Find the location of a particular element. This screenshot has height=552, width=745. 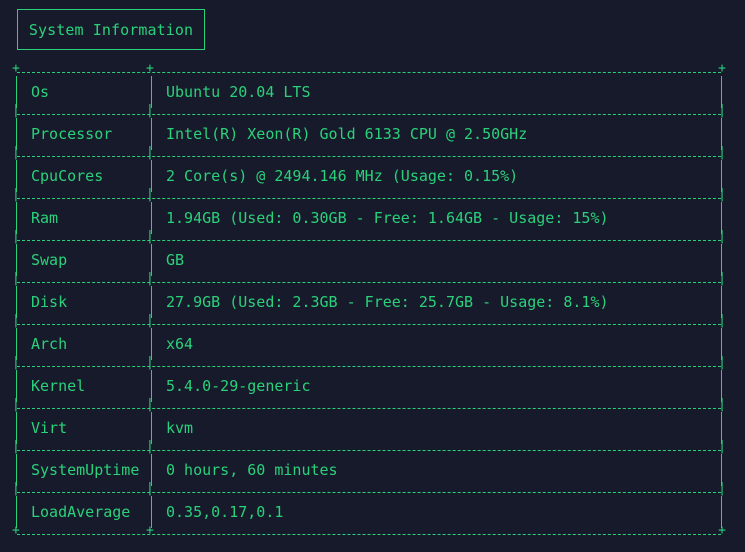

row-key: CpuCores is located at coordinates (67, 176).